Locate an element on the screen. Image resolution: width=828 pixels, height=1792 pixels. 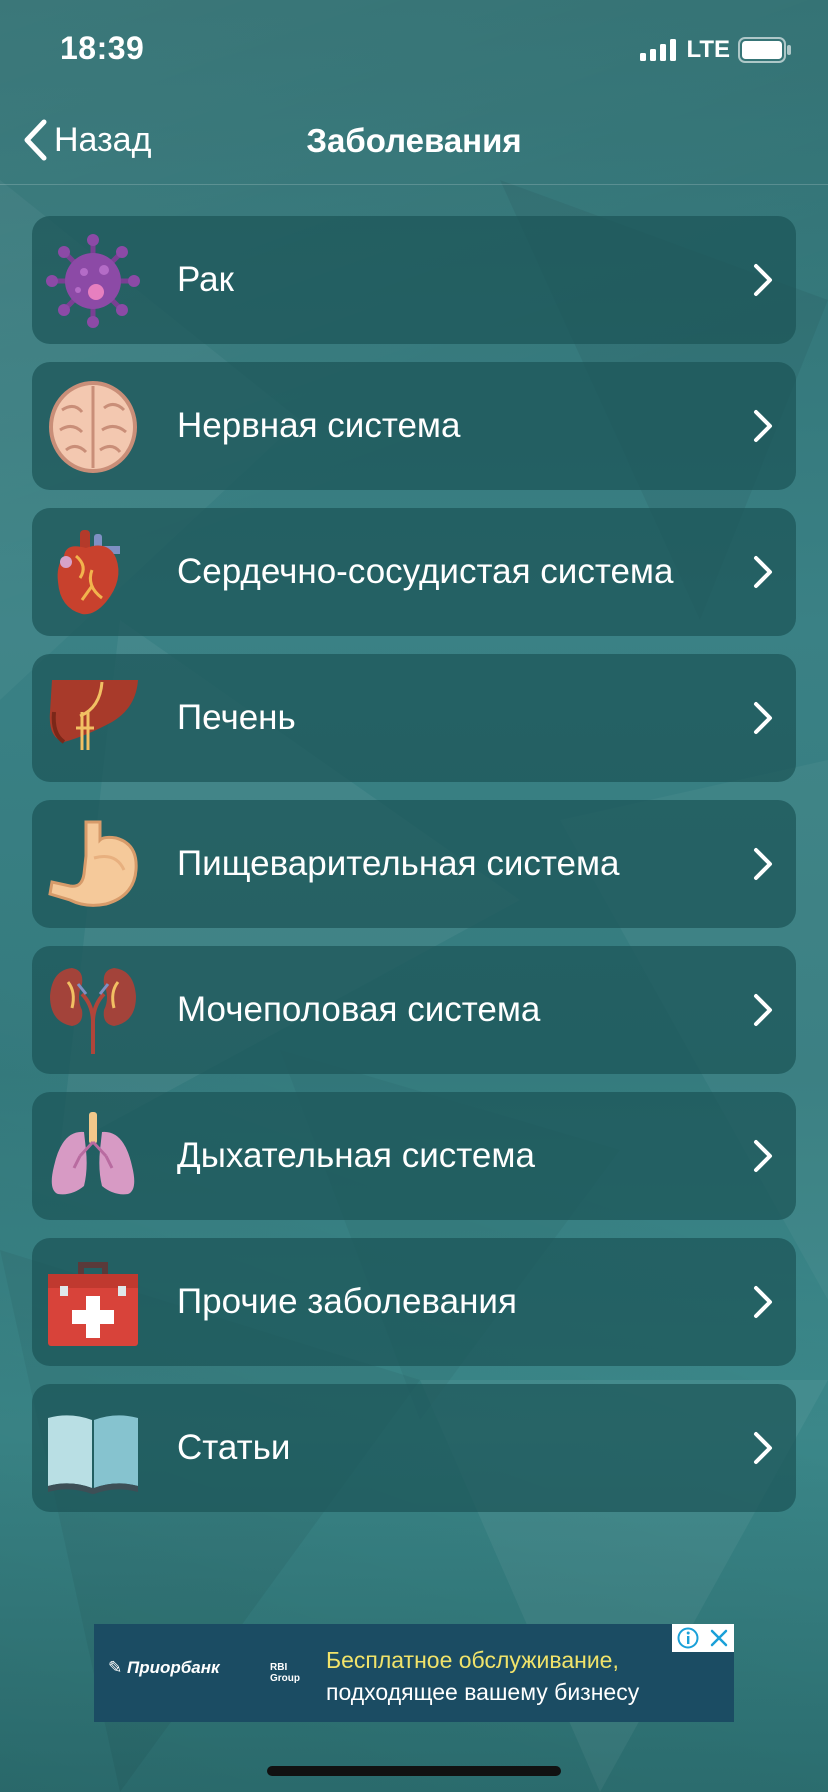
menu-item-cancer: Рак is located at coordinates (414, 280).